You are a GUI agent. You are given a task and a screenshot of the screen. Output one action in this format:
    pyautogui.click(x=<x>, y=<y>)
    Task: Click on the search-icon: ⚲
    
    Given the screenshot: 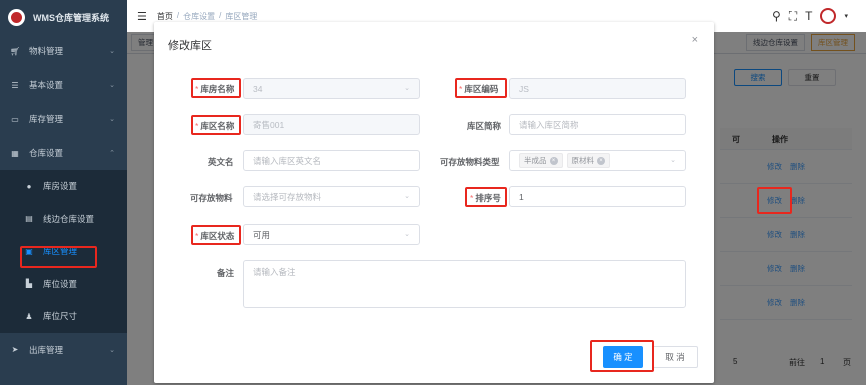 What is the action you would take?
    pyautogui.click(x=776, y=16)
    